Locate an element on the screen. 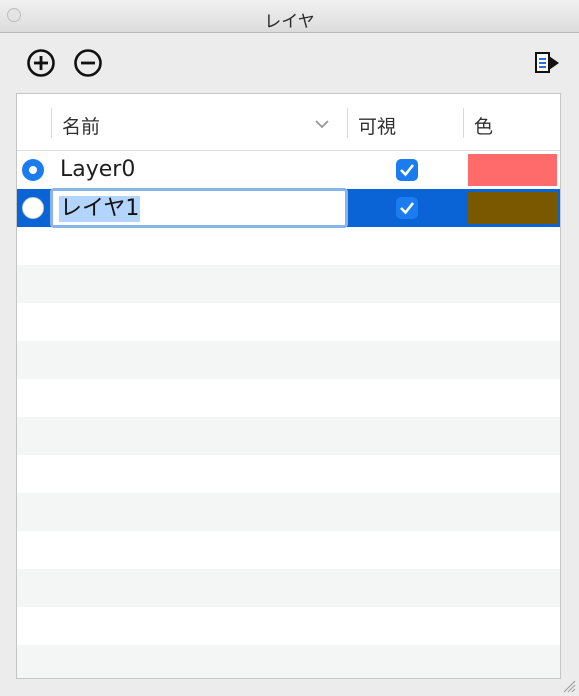 Image resolution: width=579 pixels, height=696 pixels. table-row-selected: レイヤ1 is located at coordinates (288, 208).